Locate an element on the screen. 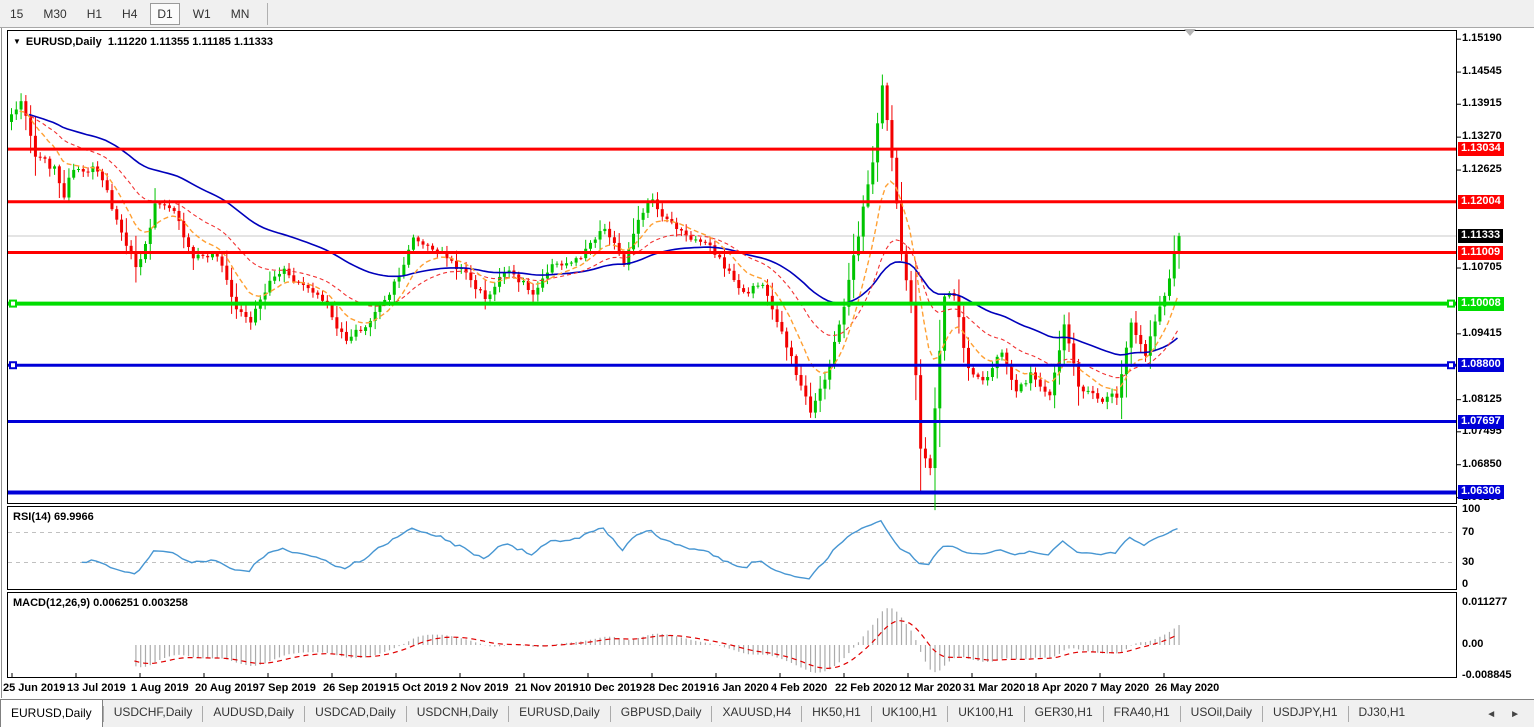  chart-tab-usdcad-daily: USDCAD,Daily is located at coordinates (355, 713).